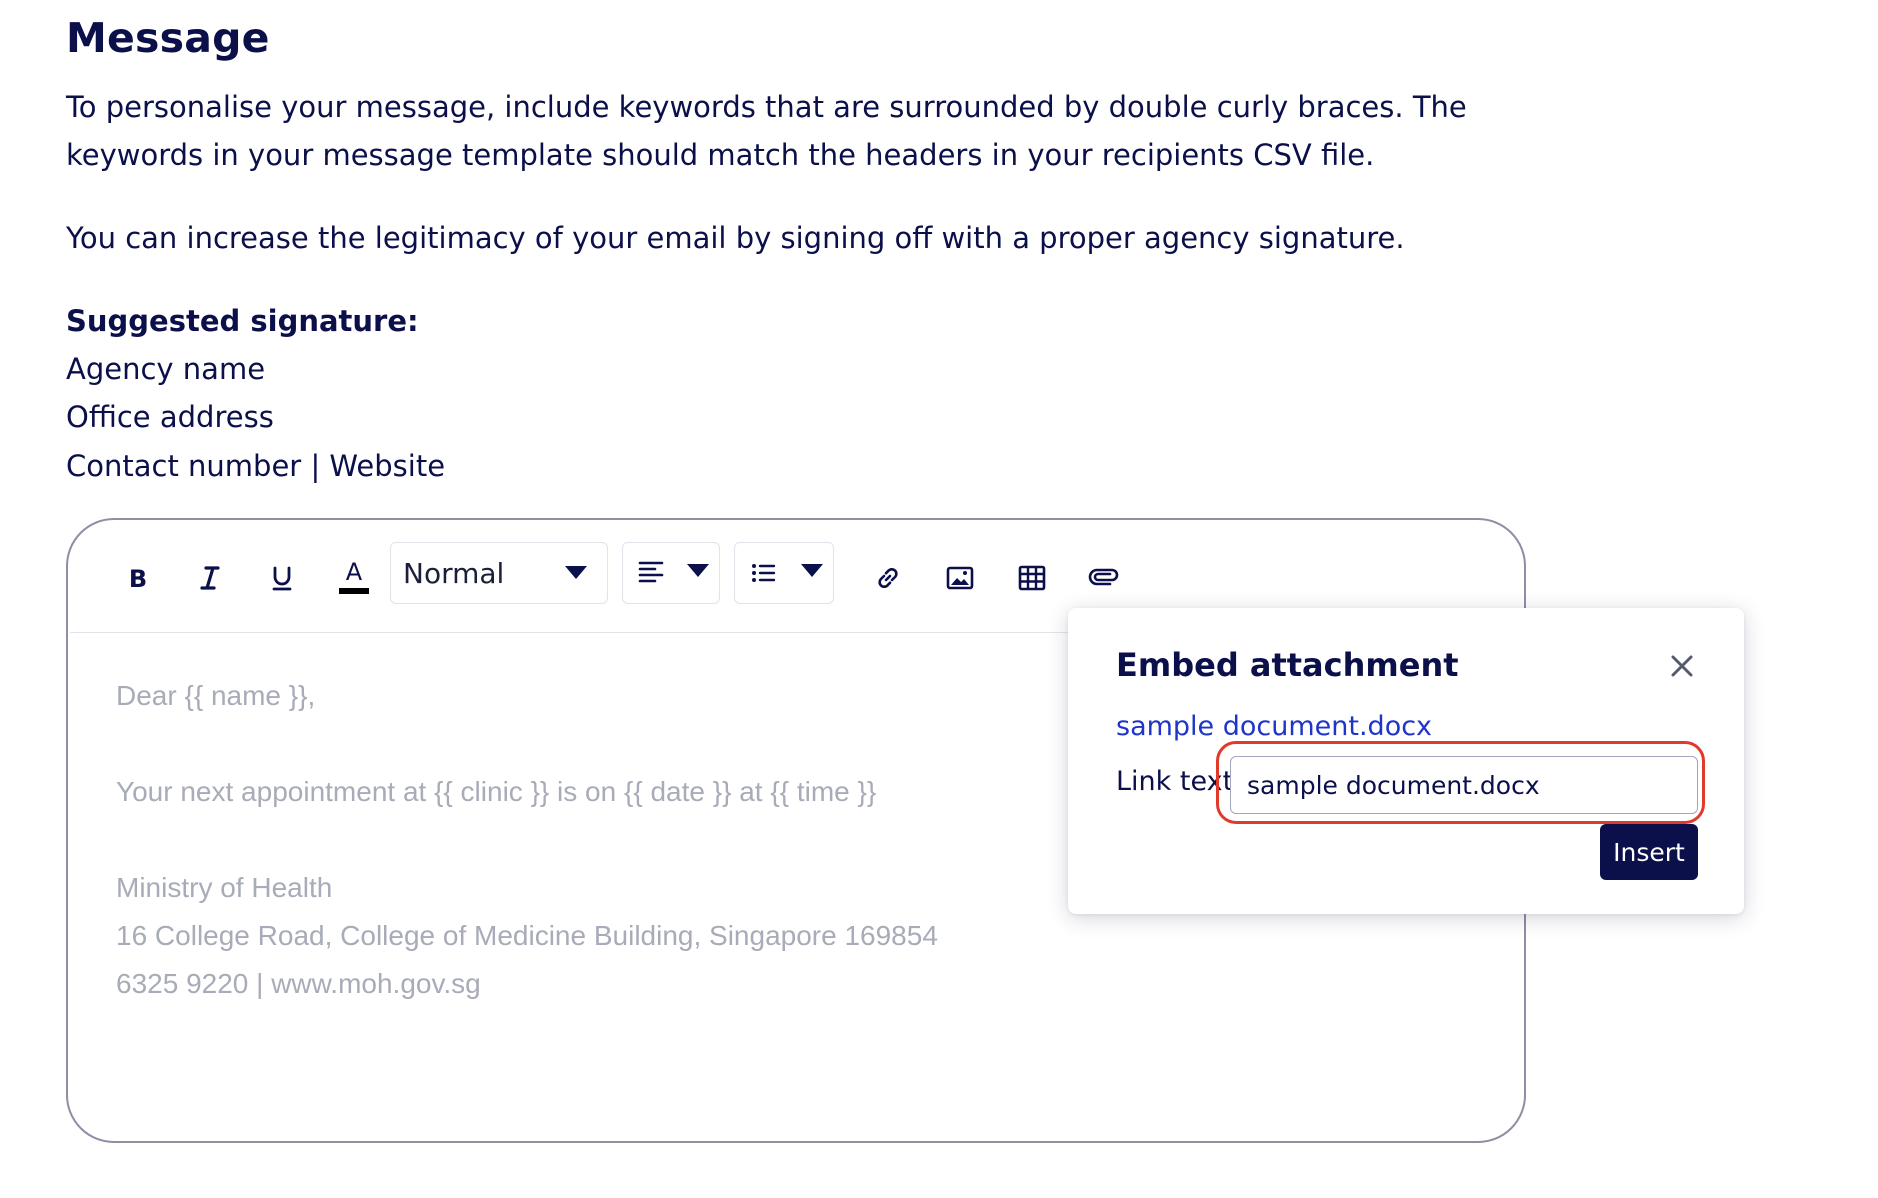 This screenshot has width=1878, height=1198. What do you see at coordinates (354, 572) in the screenshot?
I see `svg-text: A` at bounding box center [354, 572].